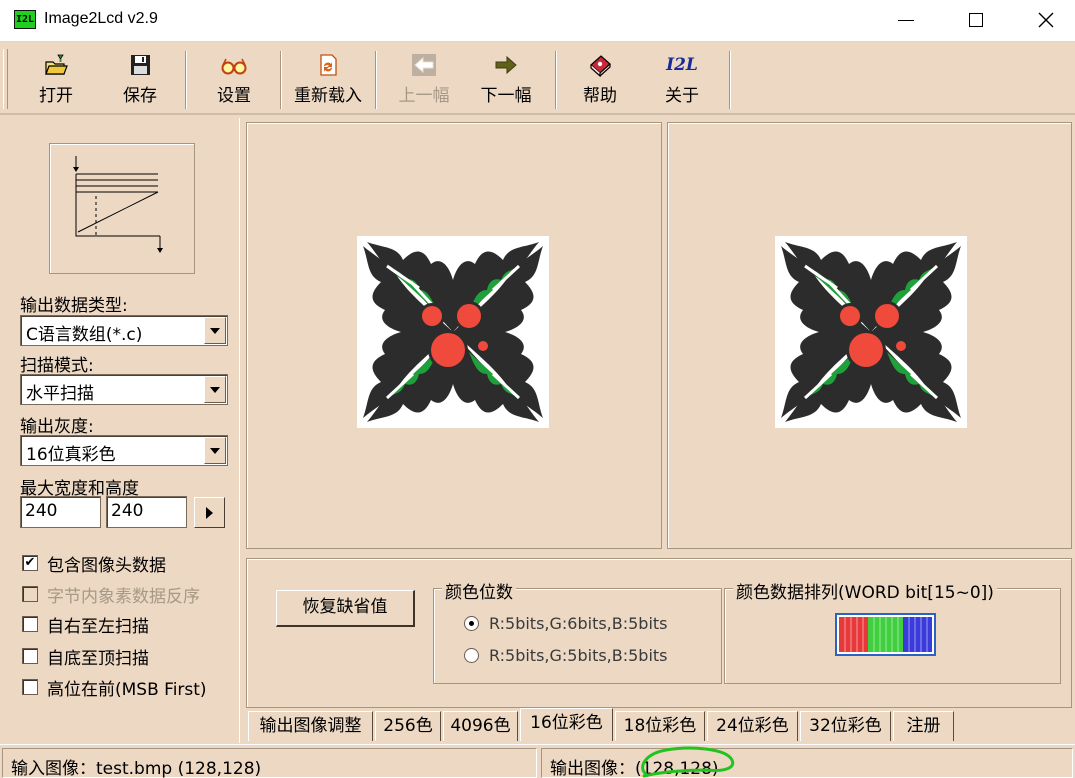 The image size is (1075, 778). I want to click on tab-24bit-color: 24位彩色, so click(752, 726).